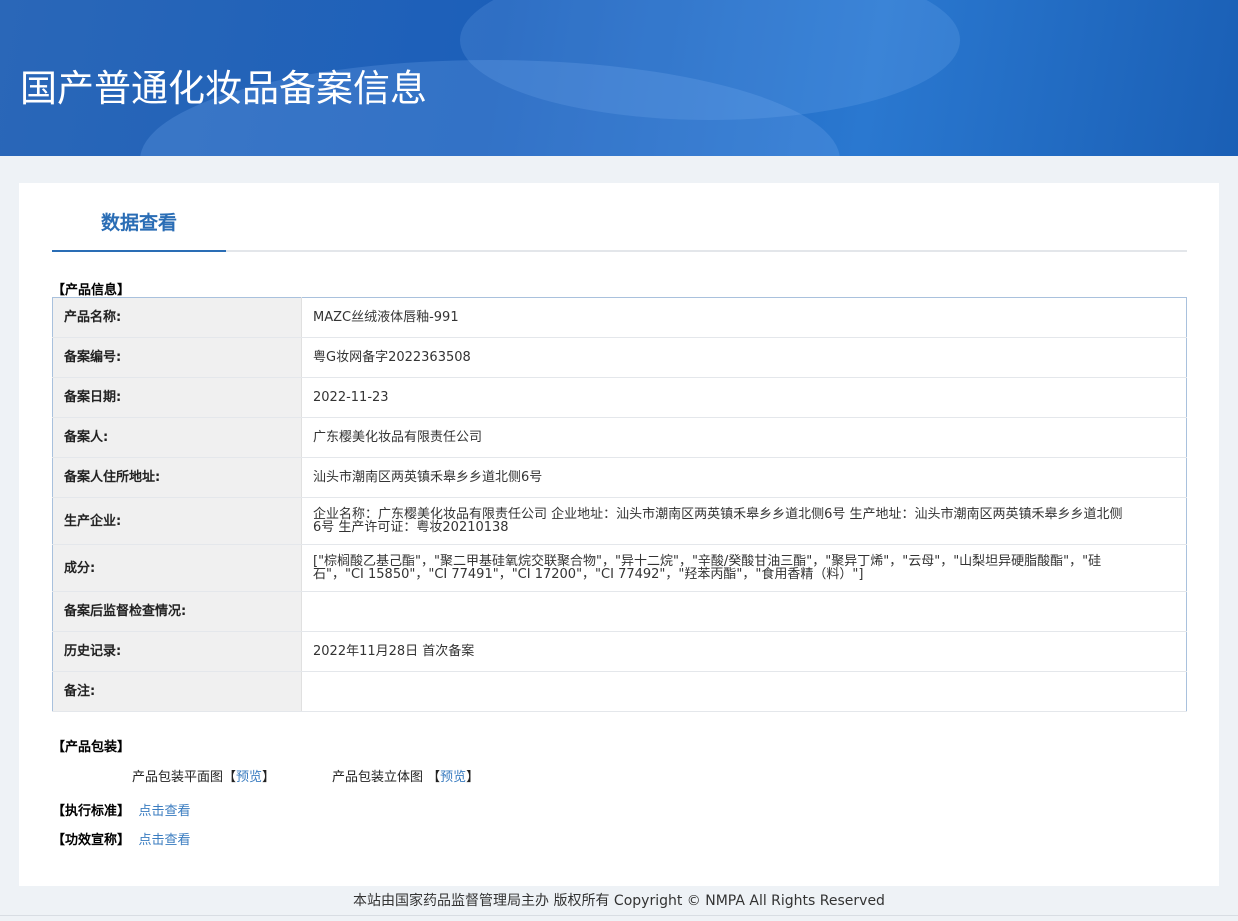 The image size is (1238, 921). Describe the element at coordinates (91, 747) in the screenshot. I see `packaging-heading: 【产品包装】` at that location.